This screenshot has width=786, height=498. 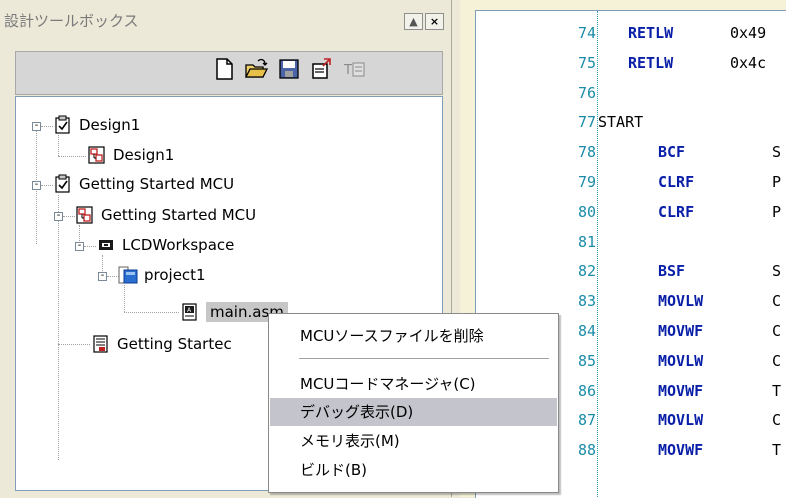 I want to click on code-operand: 0x49, so click(x=748, y=33).